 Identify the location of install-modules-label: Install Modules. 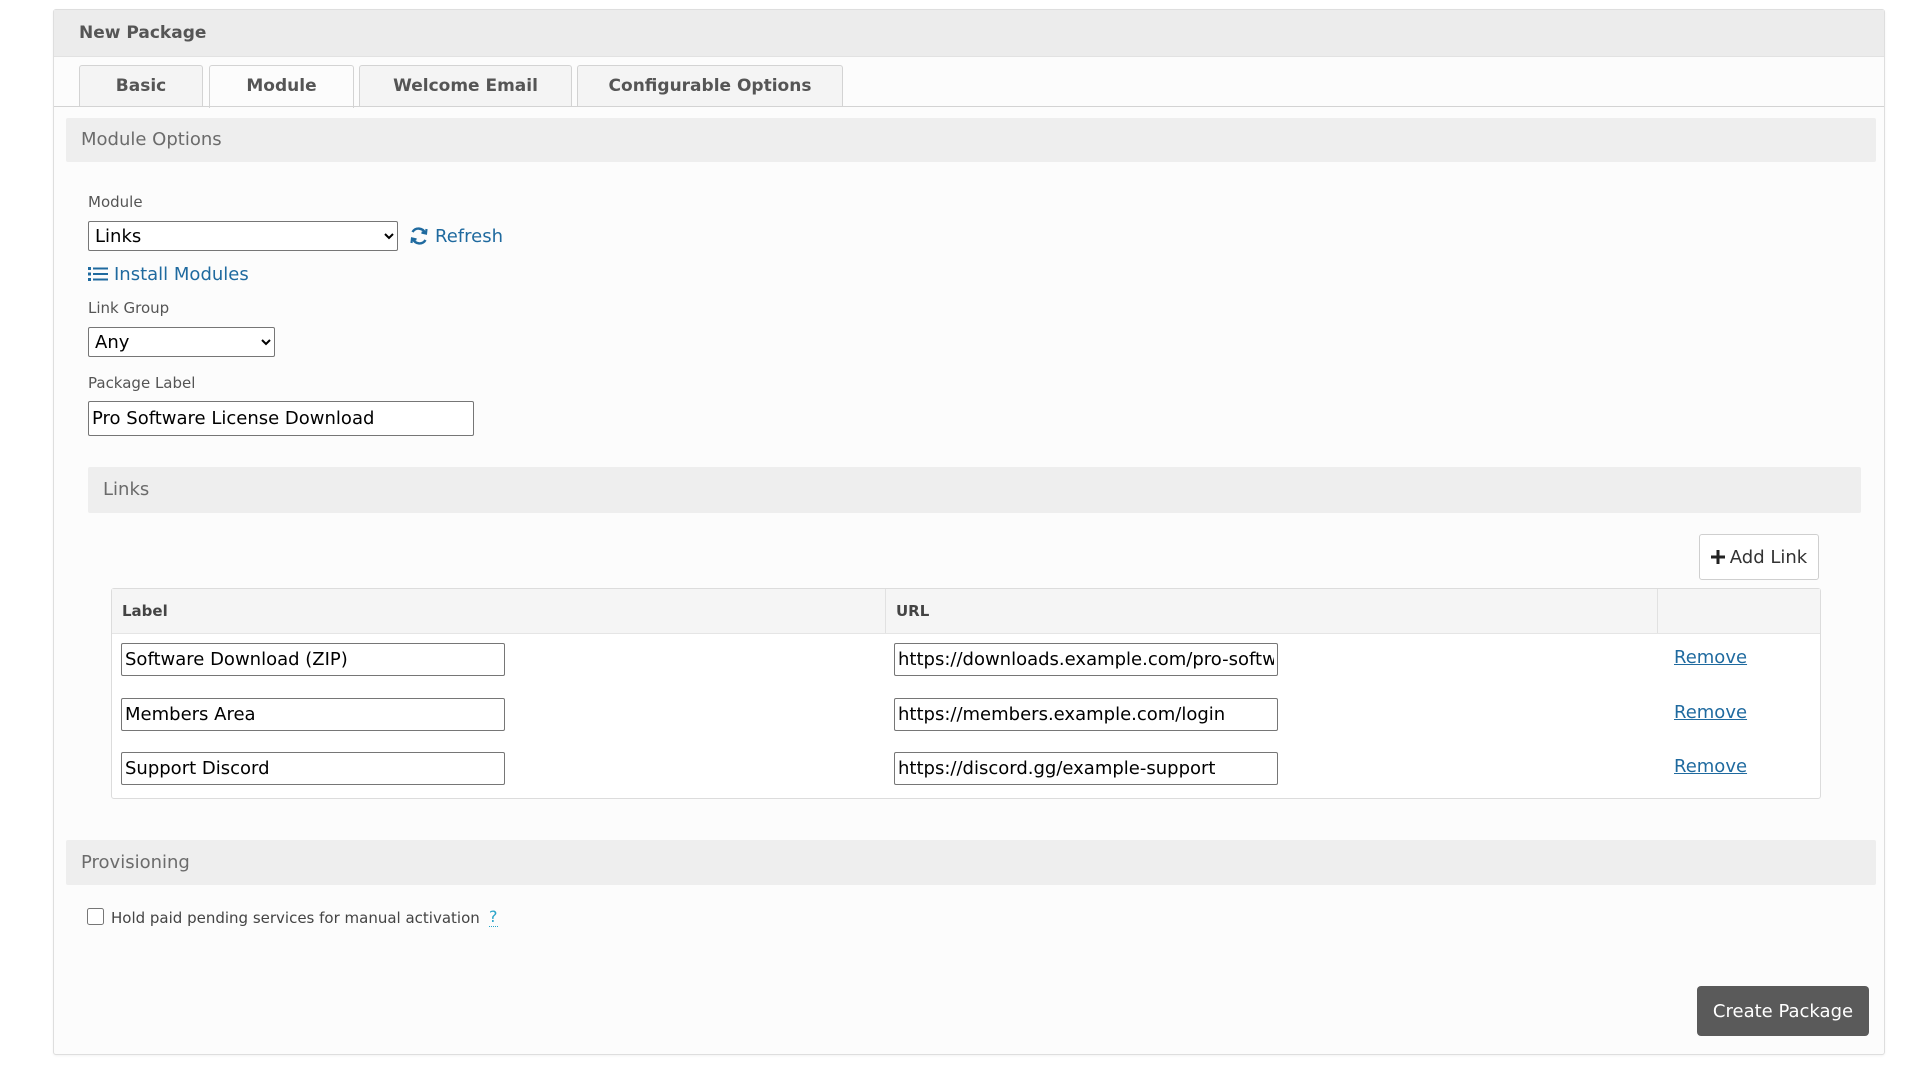
(181, 274).